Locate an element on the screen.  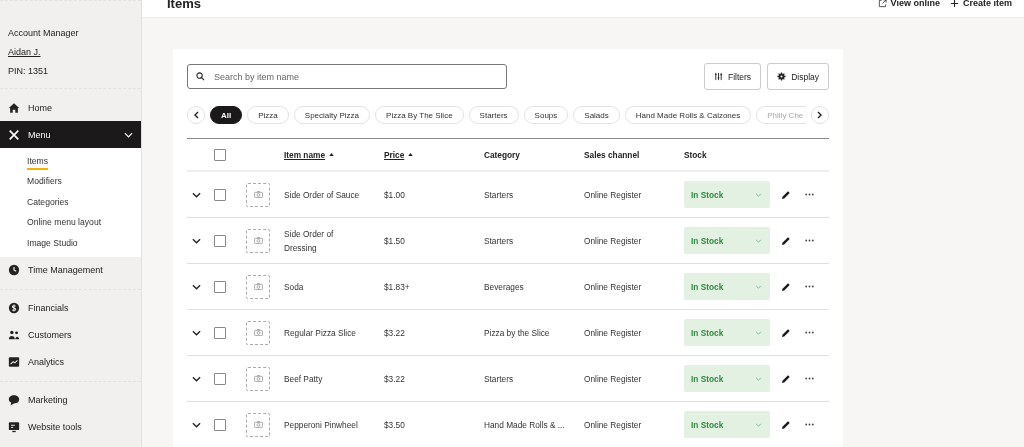
nav-item: Time Management is located at coordinates (70, 270).